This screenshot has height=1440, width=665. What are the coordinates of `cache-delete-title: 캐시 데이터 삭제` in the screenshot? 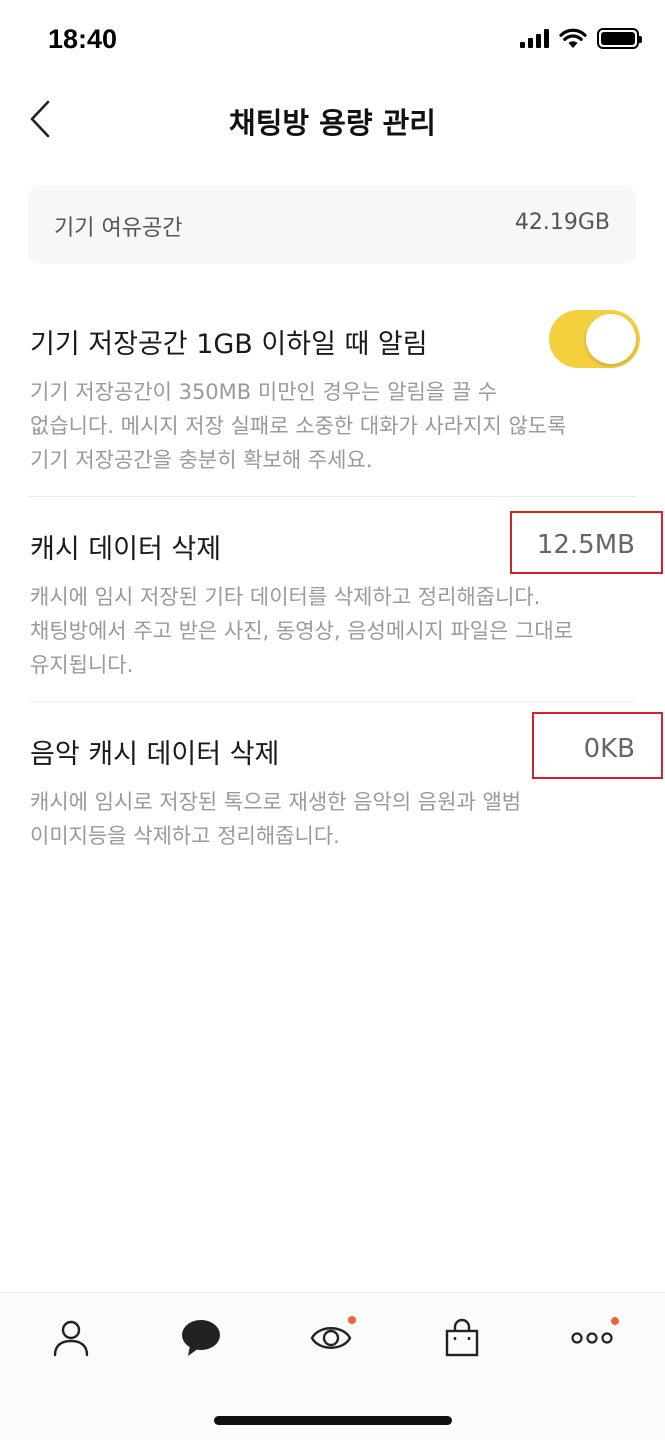 It's located at (125, 546).